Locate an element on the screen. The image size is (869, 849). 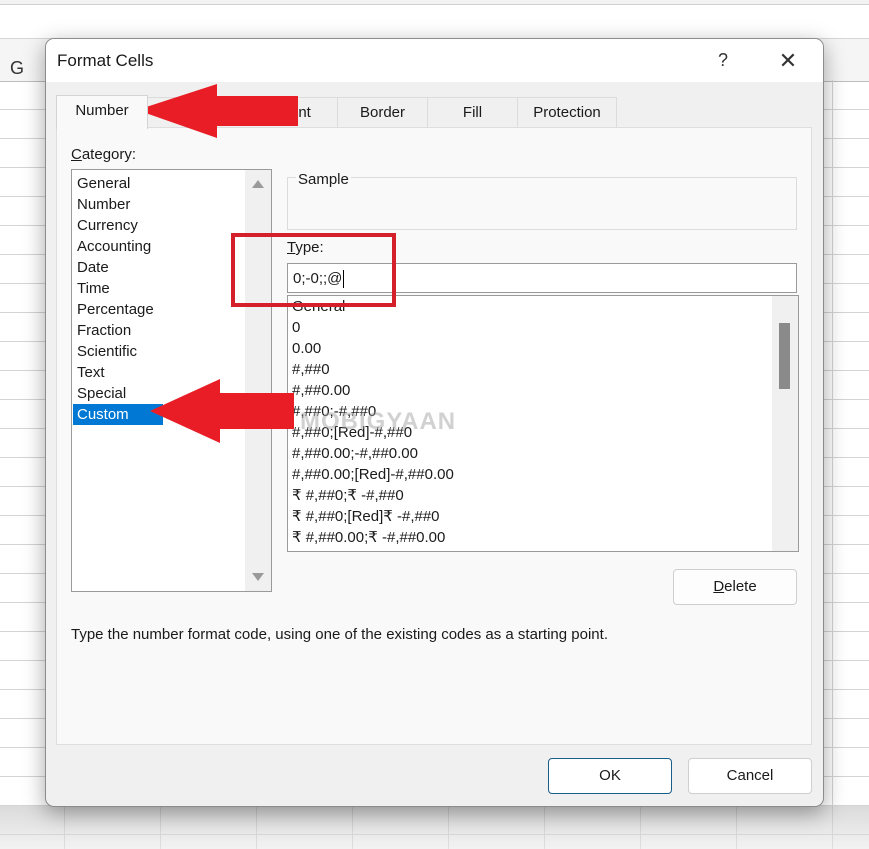
help-button: ? is located at coordinates (723, 60).